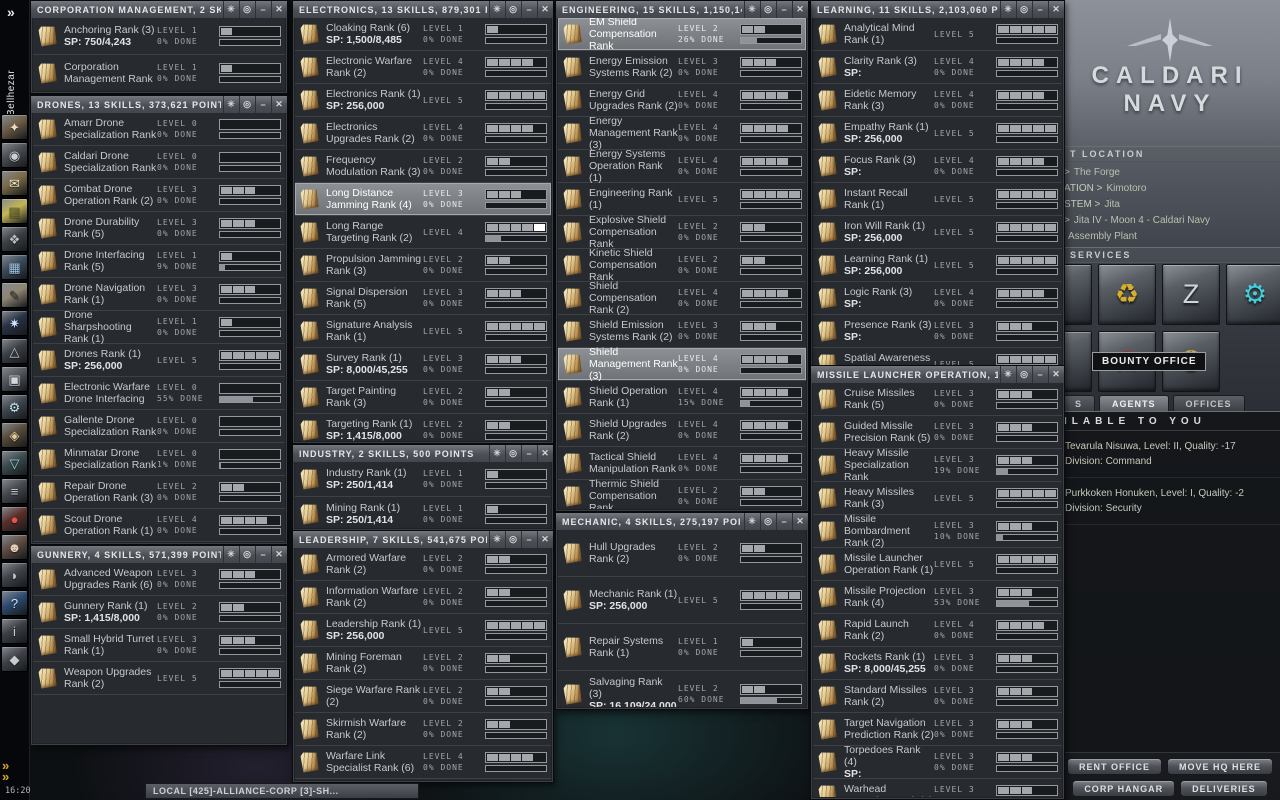  I want to click on neocom-expand-button: », so click(11, 12).